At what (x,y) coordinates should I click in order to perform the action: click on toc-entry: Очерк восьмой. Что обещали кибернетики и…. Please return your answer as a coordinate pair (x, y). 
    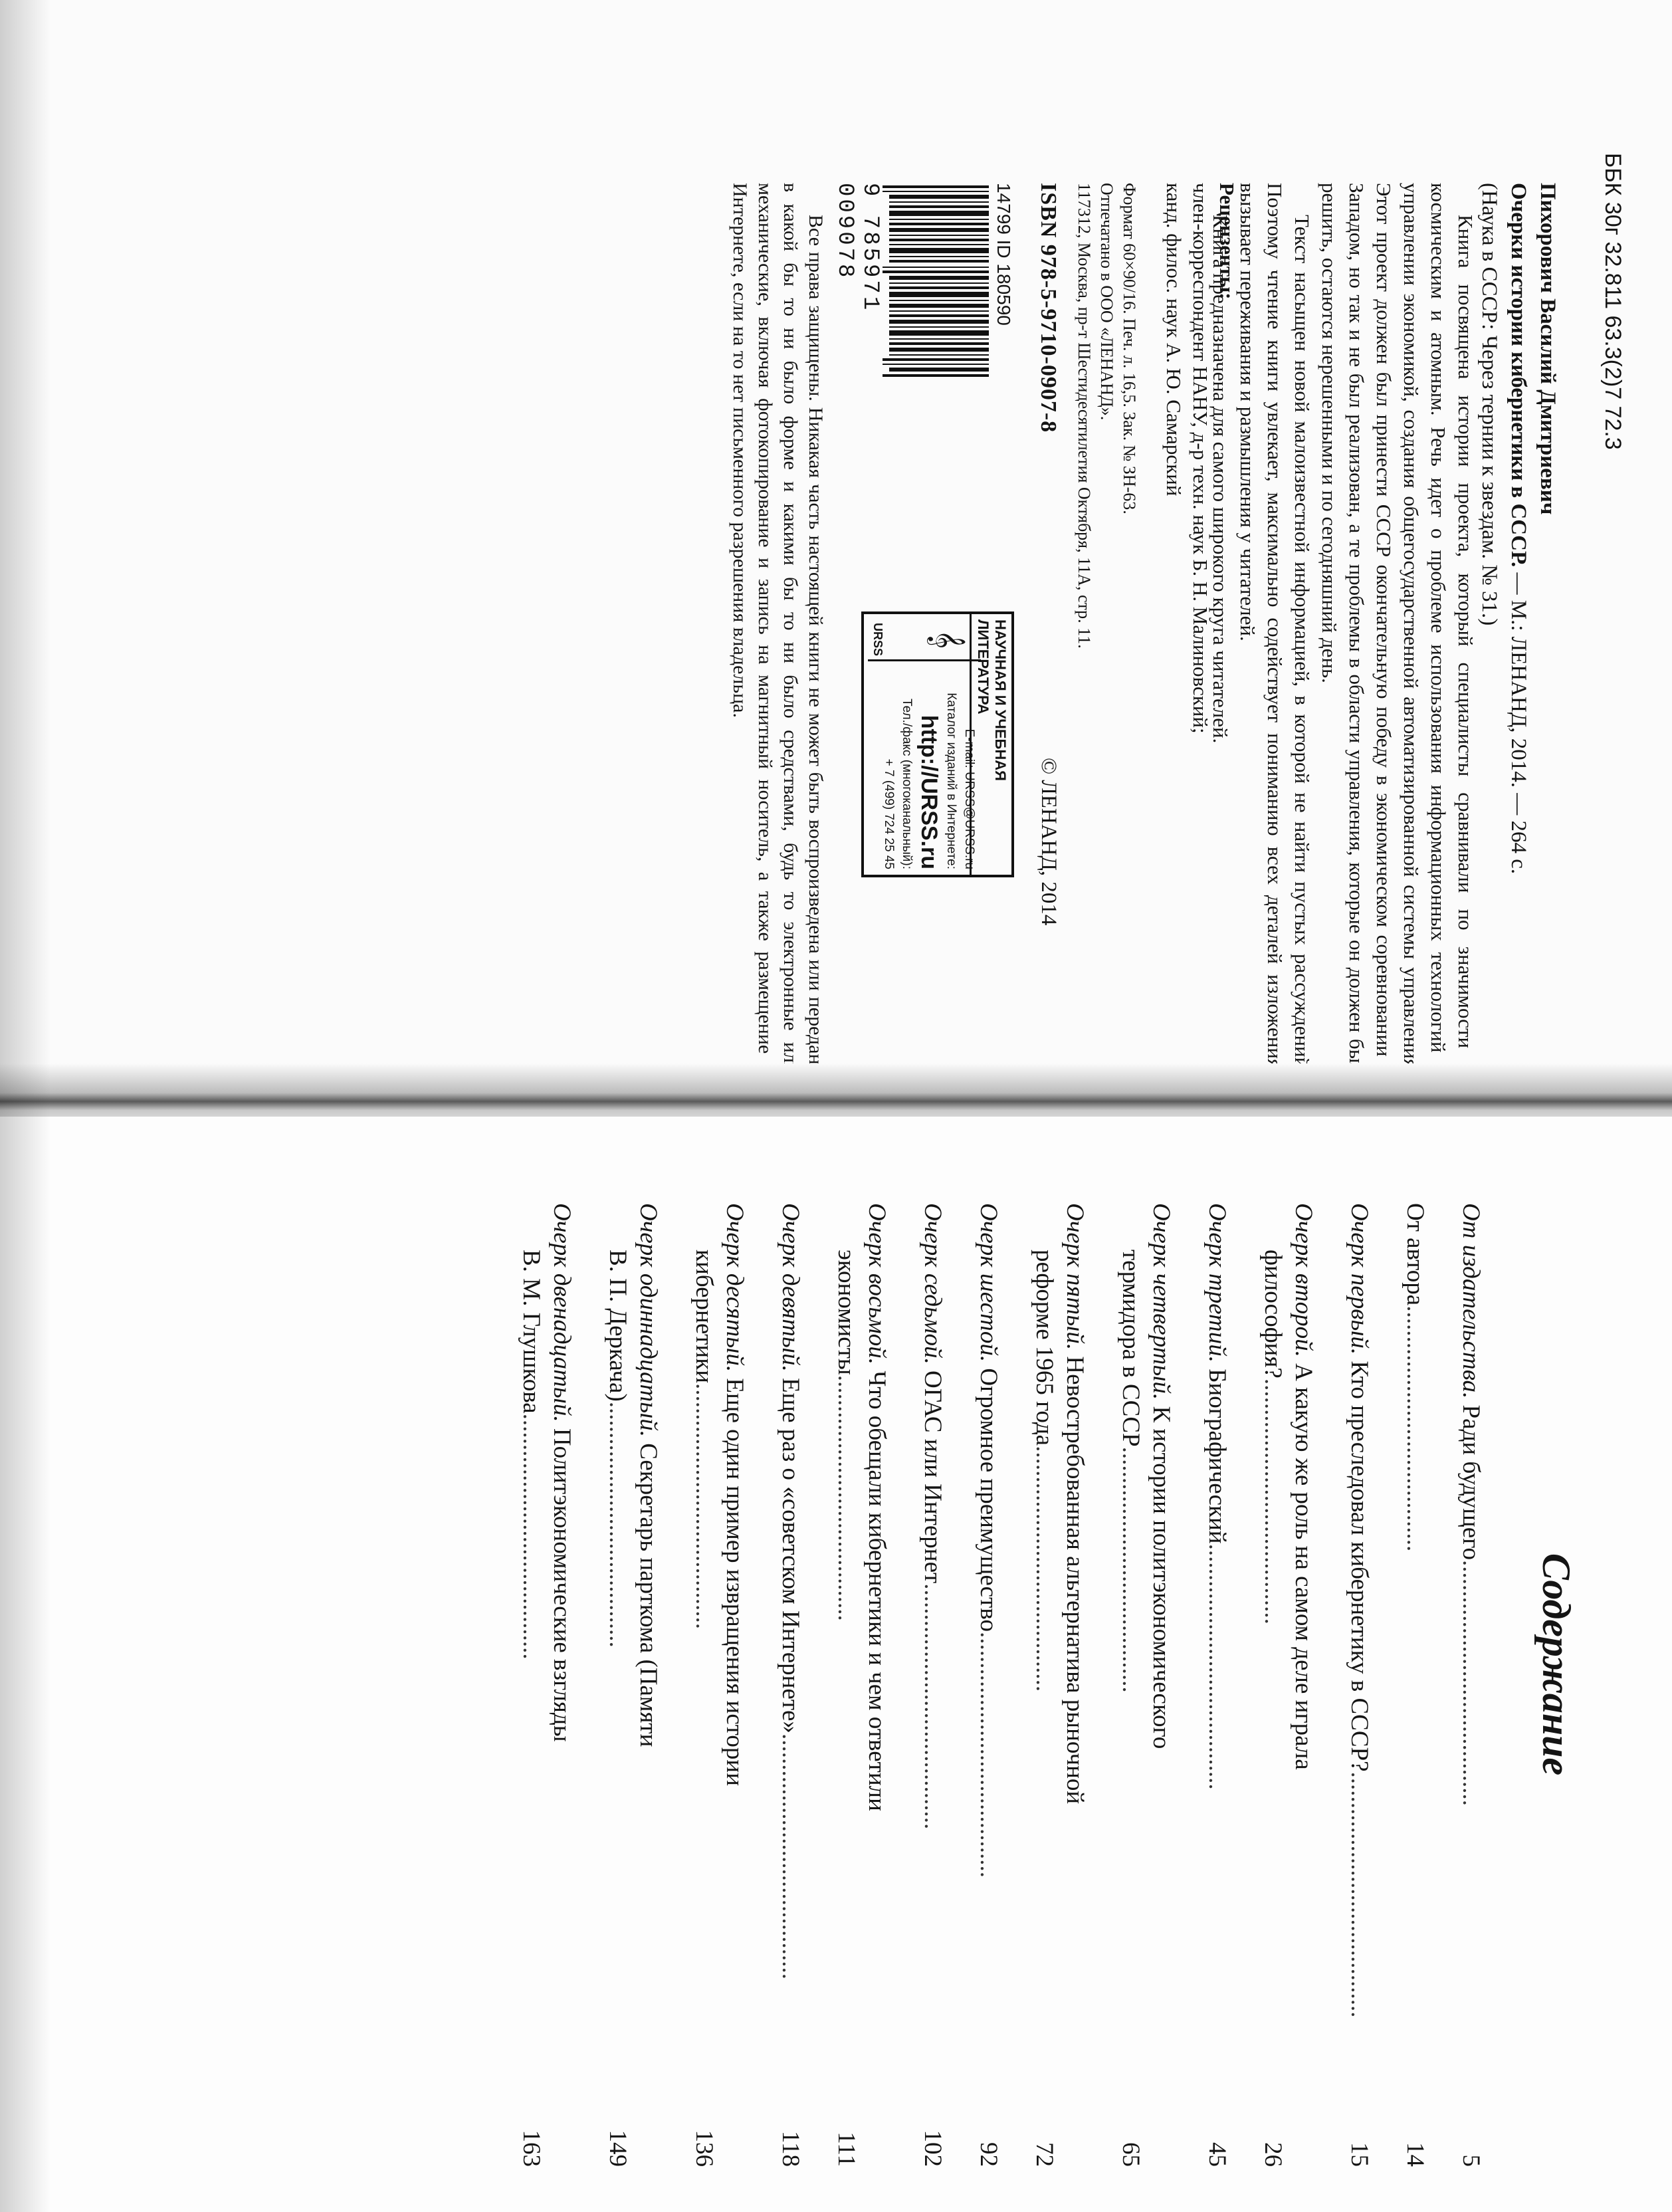
    Looking at the image, I should click on (861, 1685).